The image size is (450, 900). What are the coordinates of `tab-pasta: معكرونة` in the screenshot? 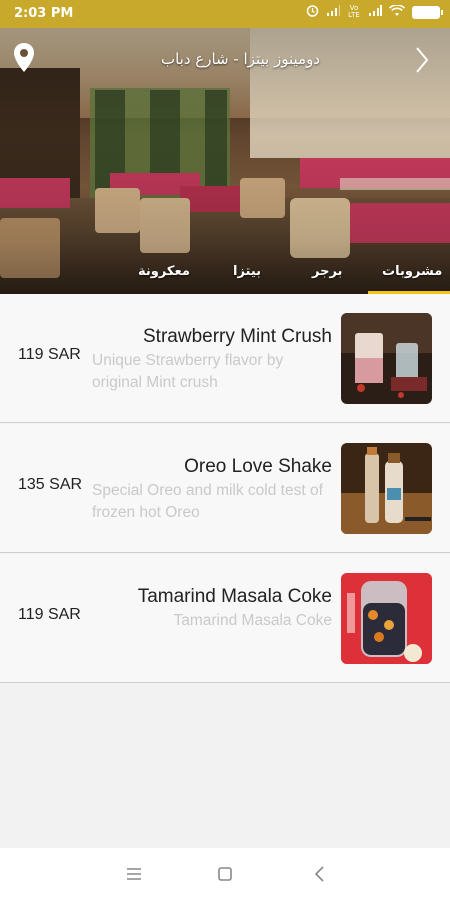 It's located at (164, 271).